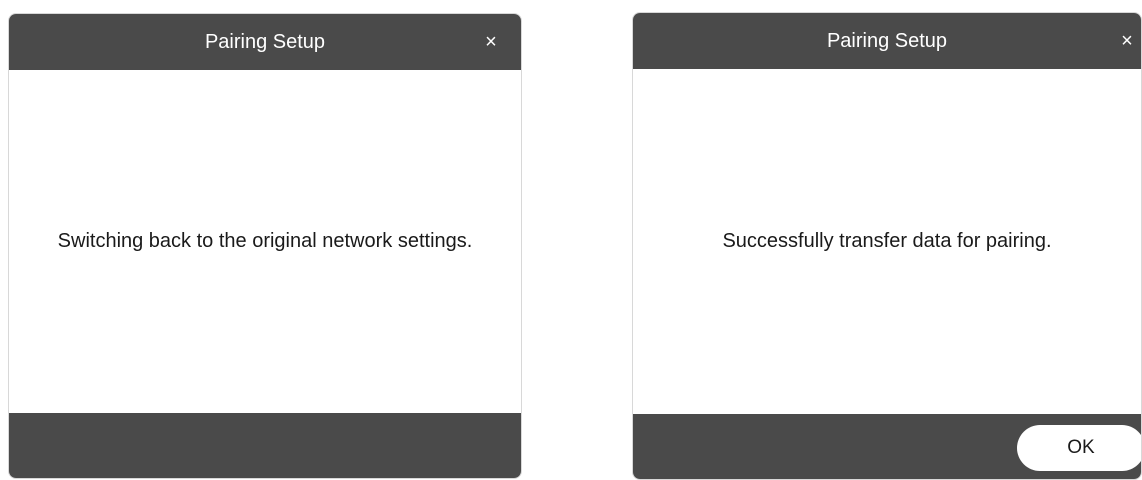  I want to click on dialog-footer, so click(265, 445).